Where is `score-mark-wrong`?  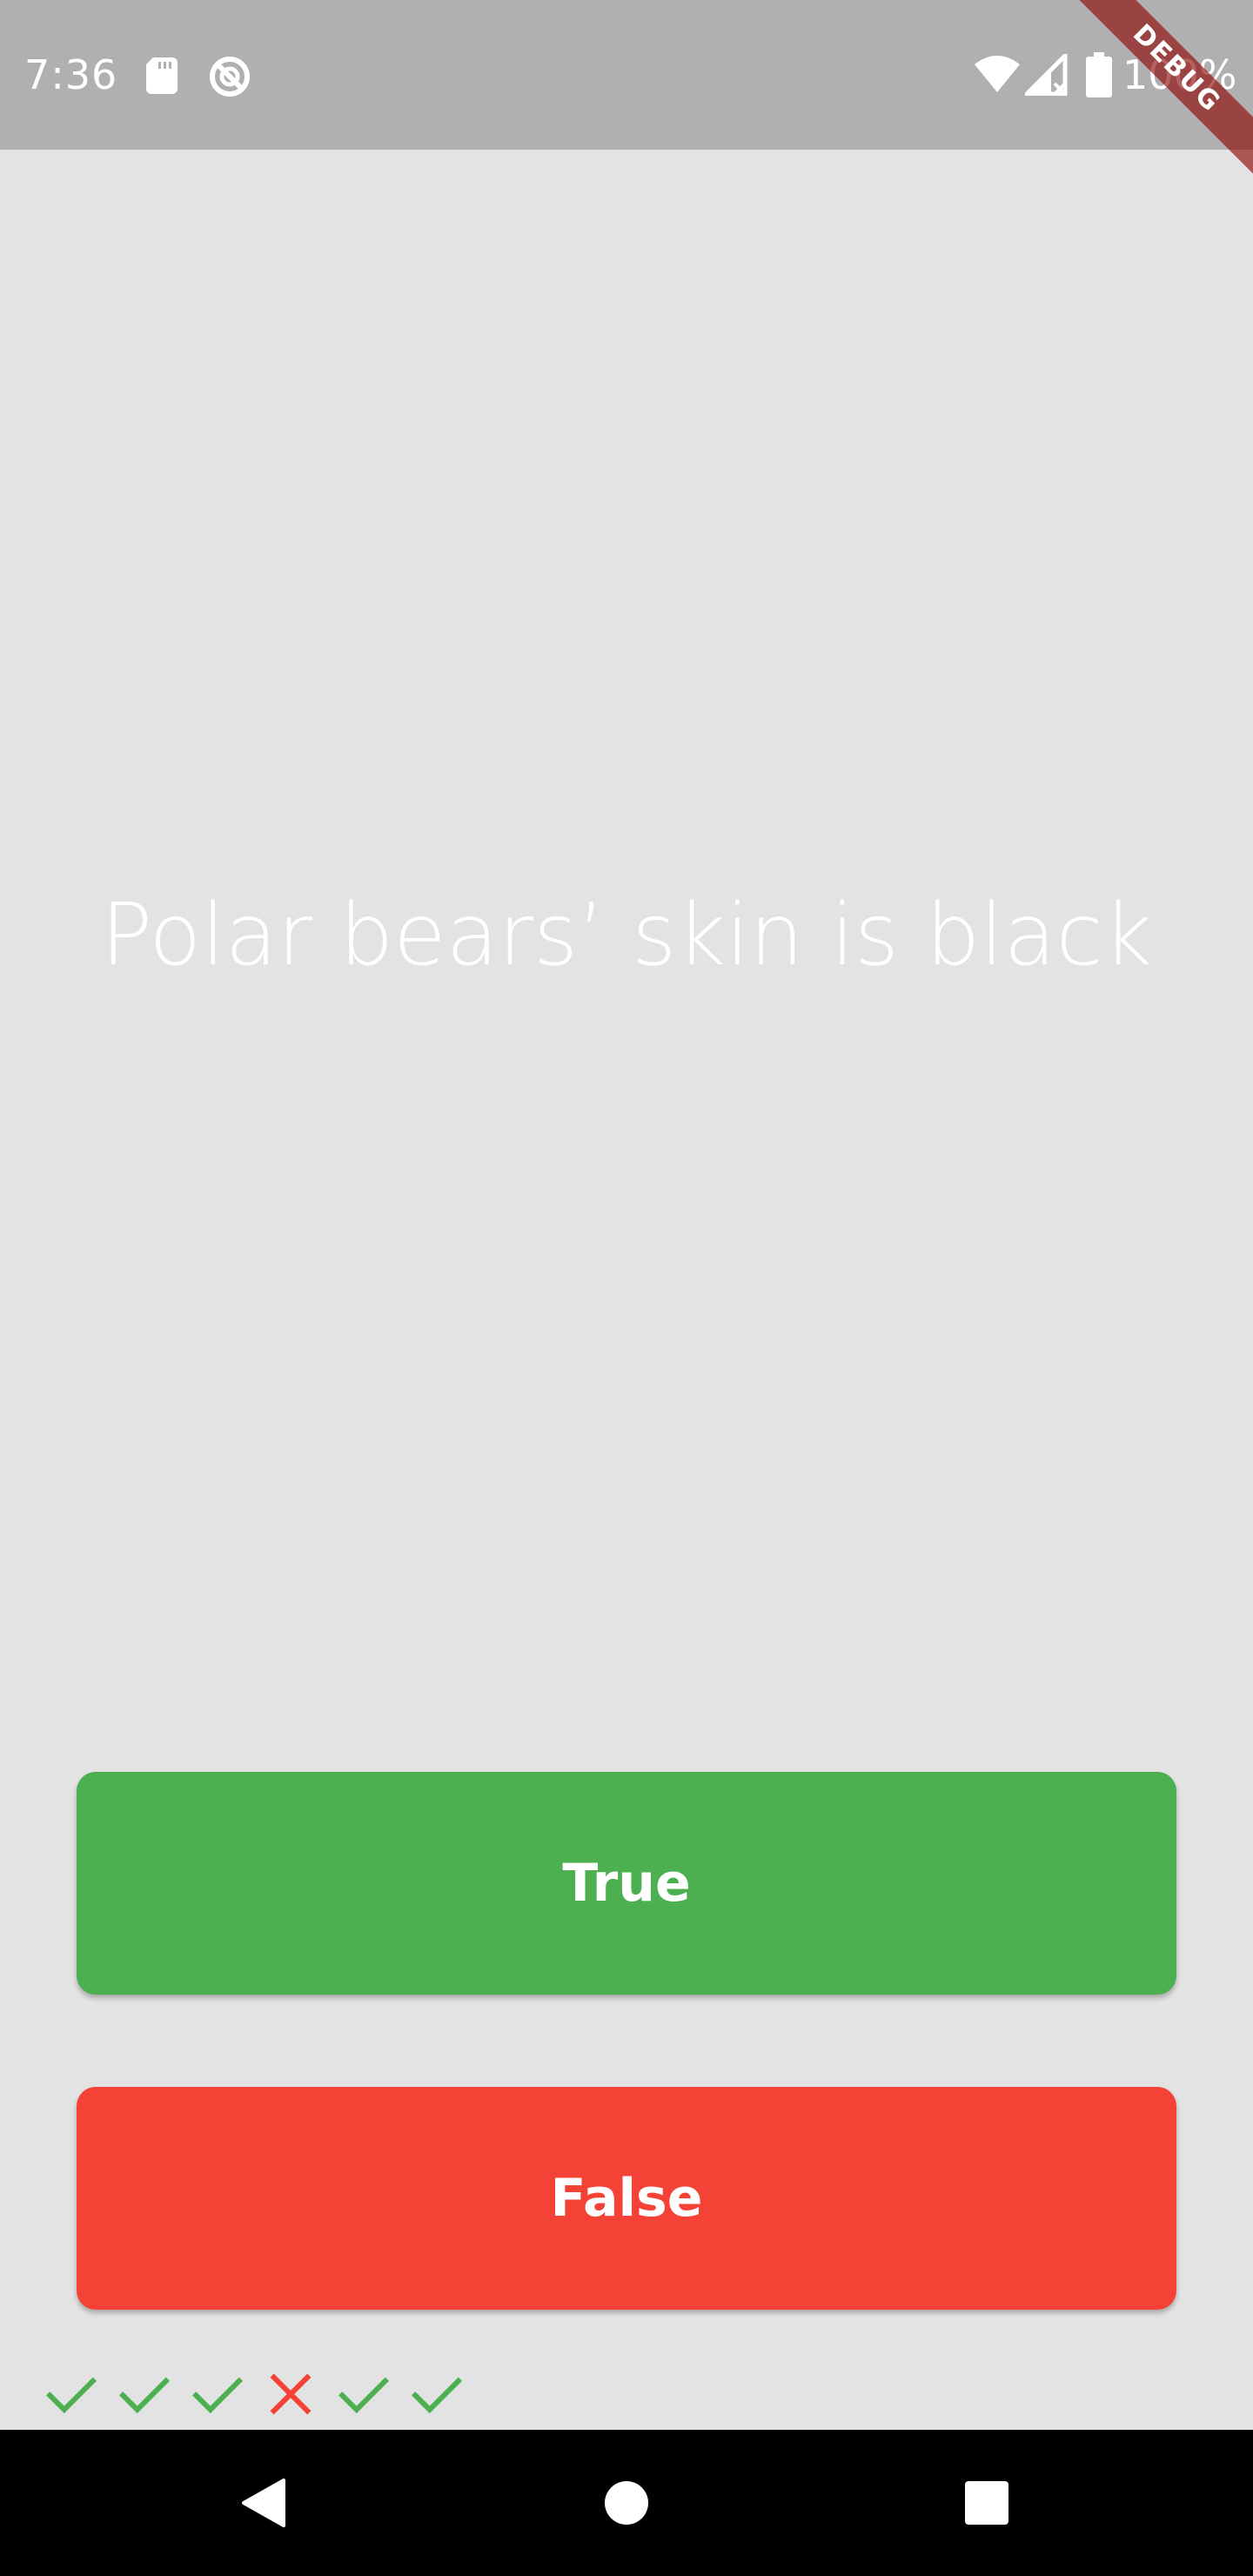 score-mark-wrong is located at coordinates (290, 2394).